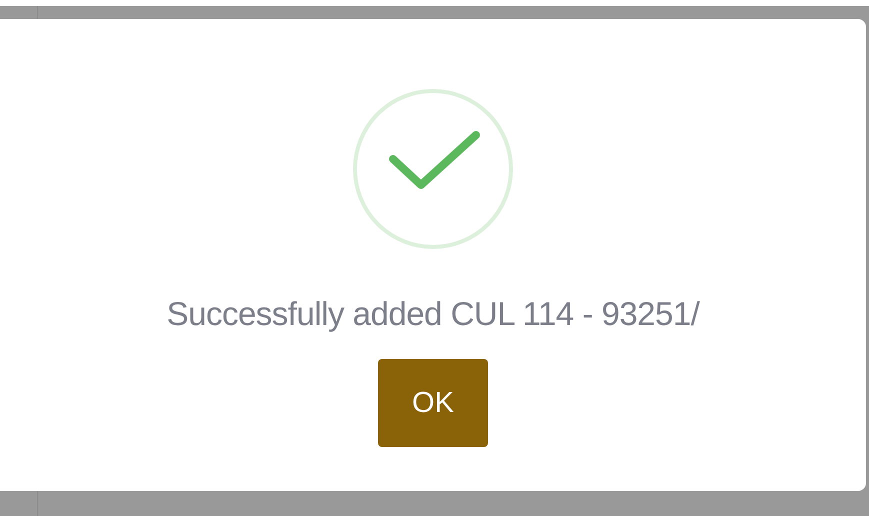 The image size is (869, 516). I want to click on ok-button: OK, so click(433, 403).